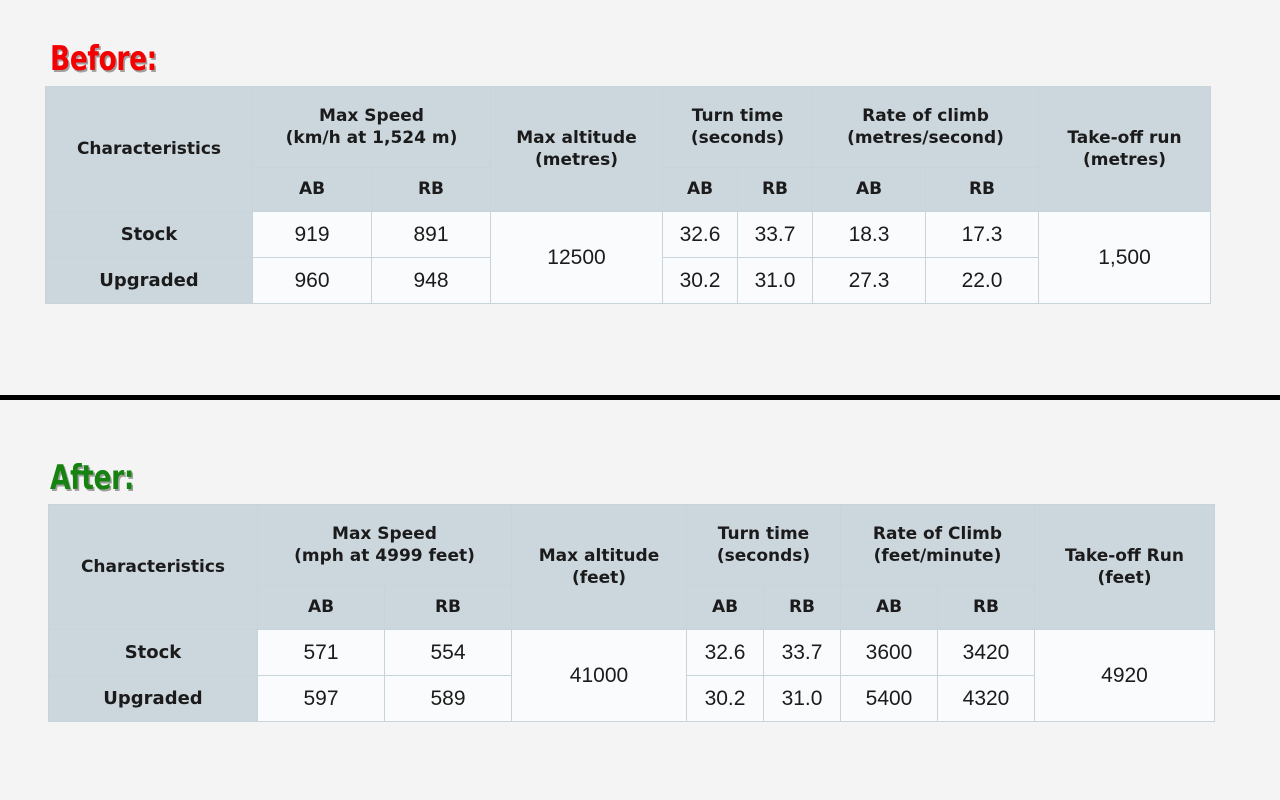 The height and width of the screenshot is (800, 1280). Describe the element at coordinates (869, 280) in the screenshot. I see `cell-upgraded-climb-ab: 27.3` at that location.